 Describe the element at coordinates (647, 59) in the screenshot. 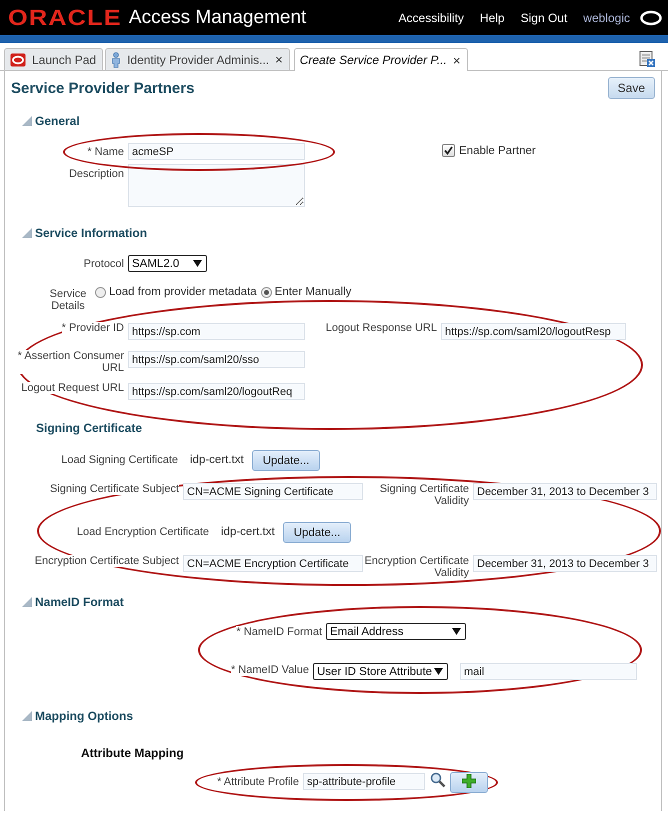

I see `close-tabs-icon` at that location.